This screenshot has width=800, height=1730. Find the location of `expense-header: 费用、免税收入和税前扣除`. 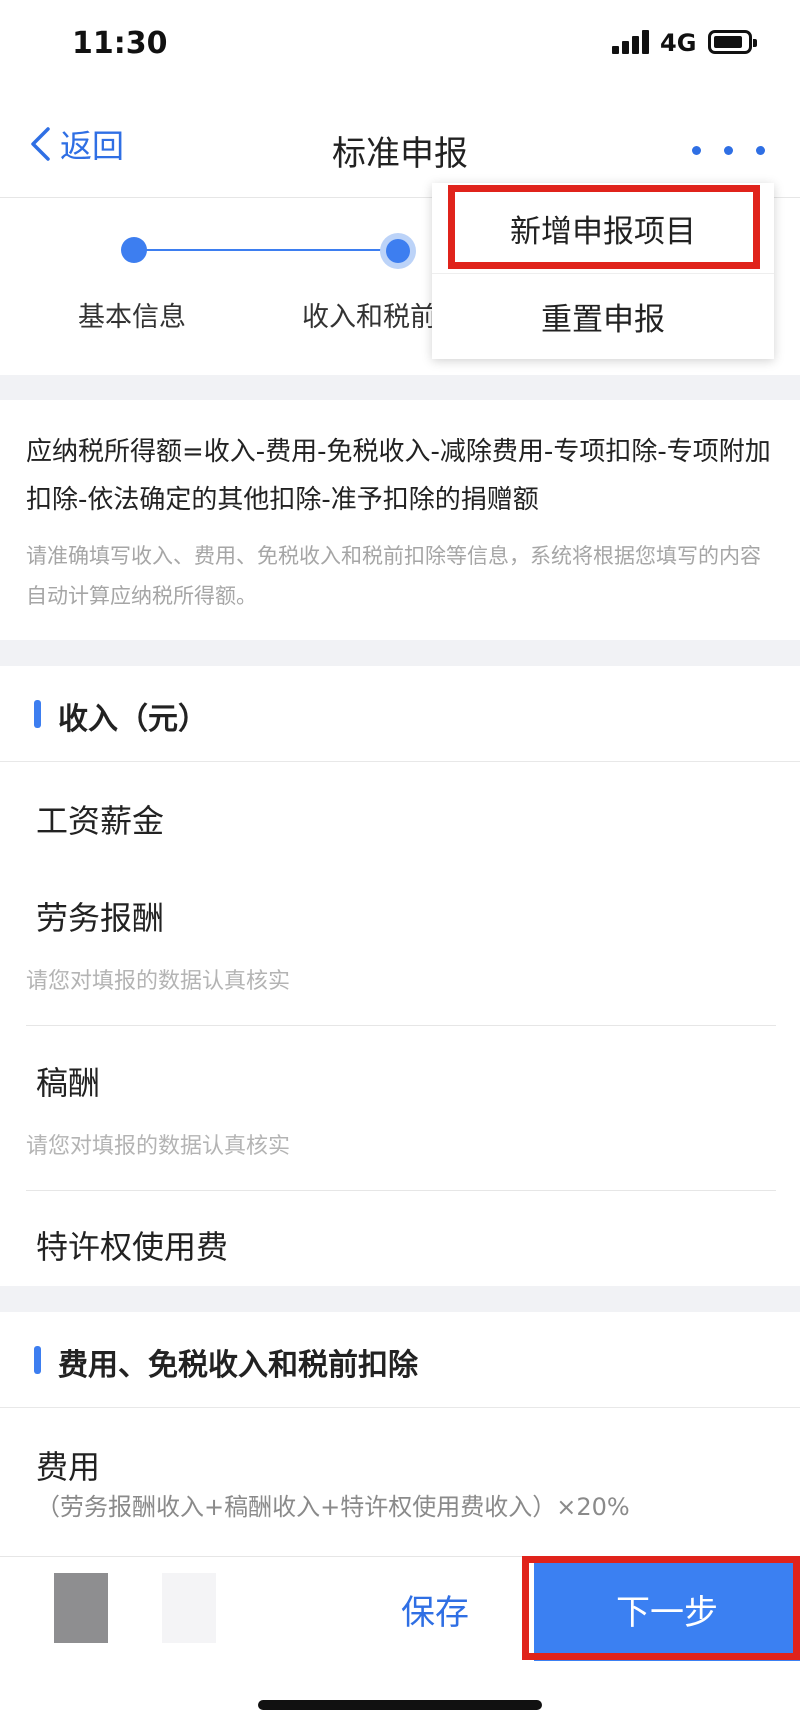

expense-header: 费用、免税收入和税前扣除 is located at coordinates (400, 1360).